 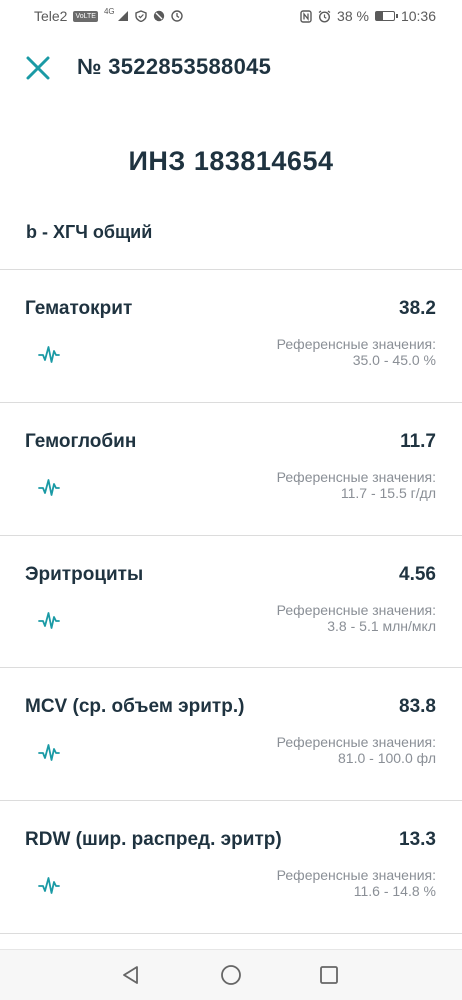 What do you see at coordinates (306, 16) in the screenshot?
I see `nfc-icon` at bounding box center [306, 16].